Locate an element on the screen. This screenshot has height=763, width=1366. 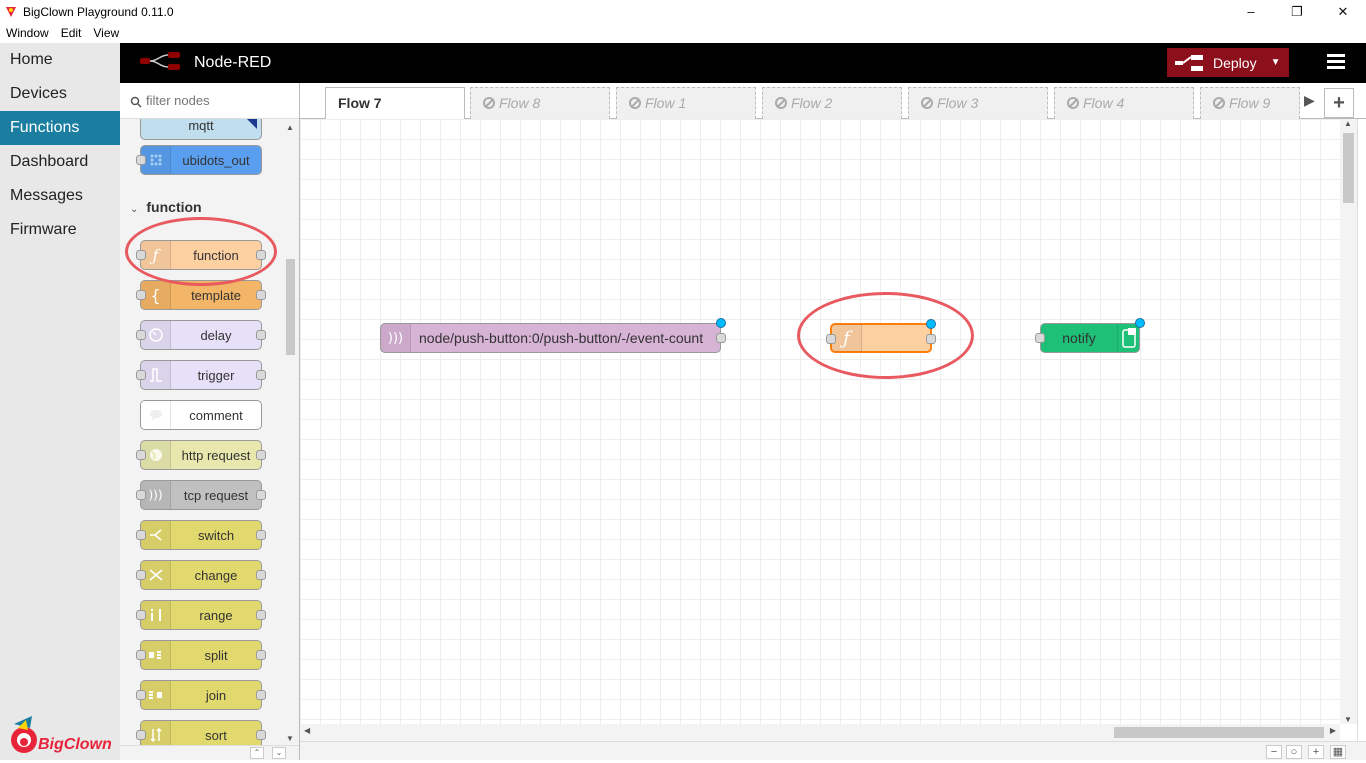
tab-flow-8: Flow 8 is located at coordinates (540, 103).